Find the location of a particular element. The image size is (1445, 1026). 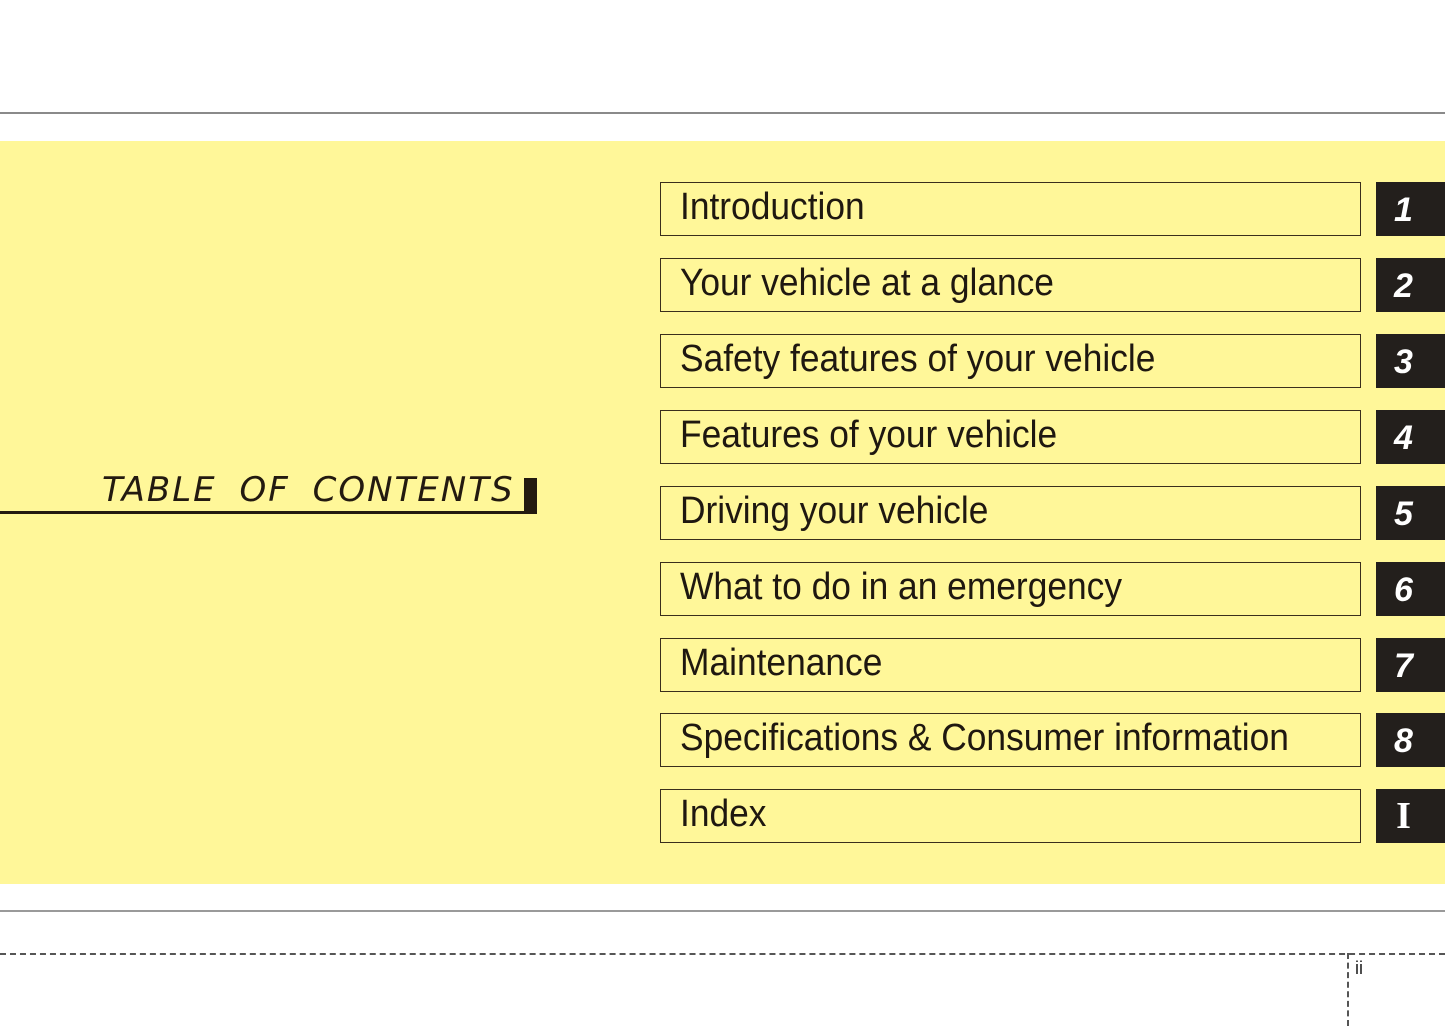

chapter-tab-number: 5 is located at coordinates (1403, 514).